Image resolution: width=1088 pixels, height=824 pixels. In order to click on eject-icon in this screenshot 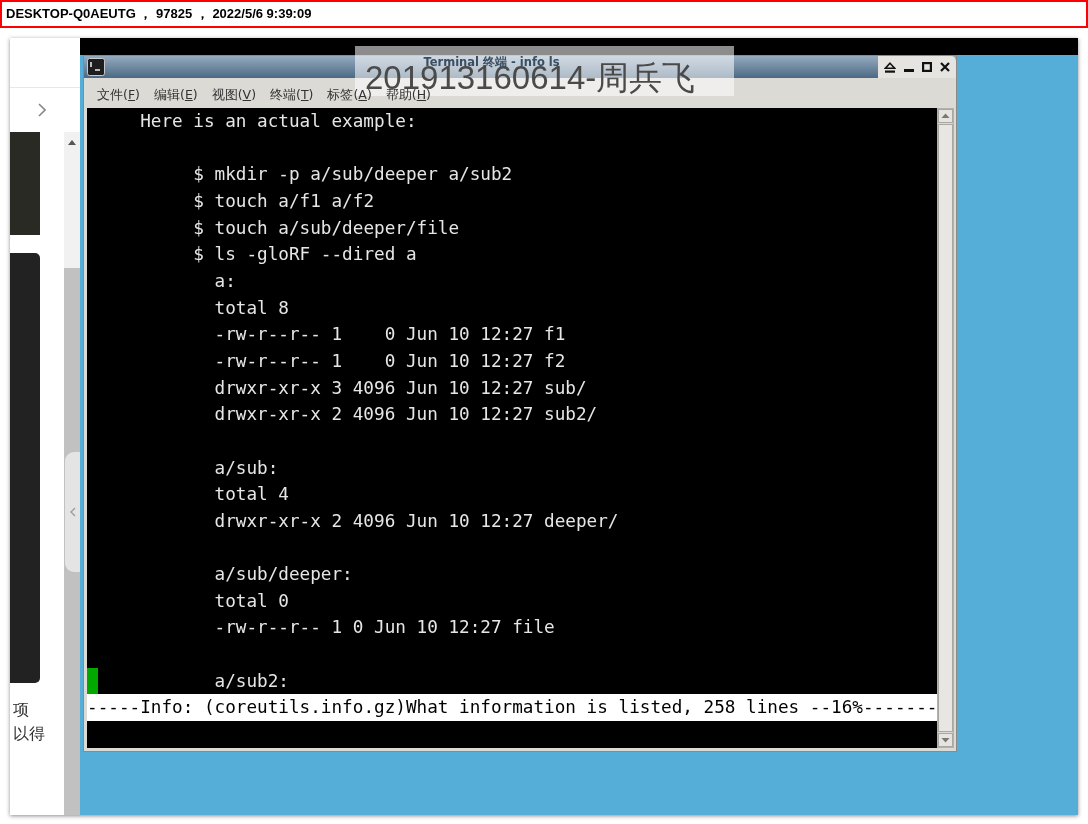, I will do `click(890, 67)`.